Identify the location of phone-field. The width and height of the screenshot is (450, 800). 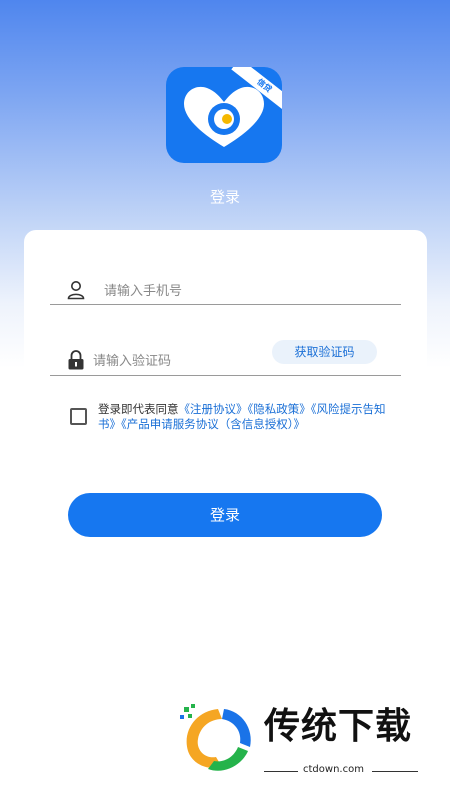
(225, 290).